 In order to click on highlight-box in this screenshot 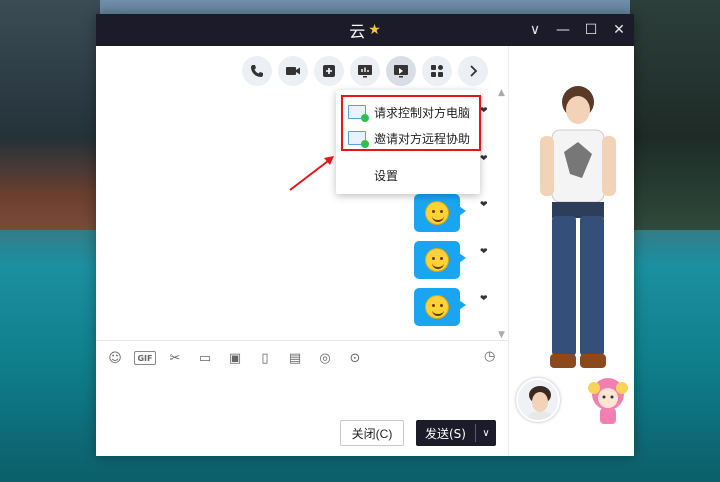, I will do `click(411, 123)`.